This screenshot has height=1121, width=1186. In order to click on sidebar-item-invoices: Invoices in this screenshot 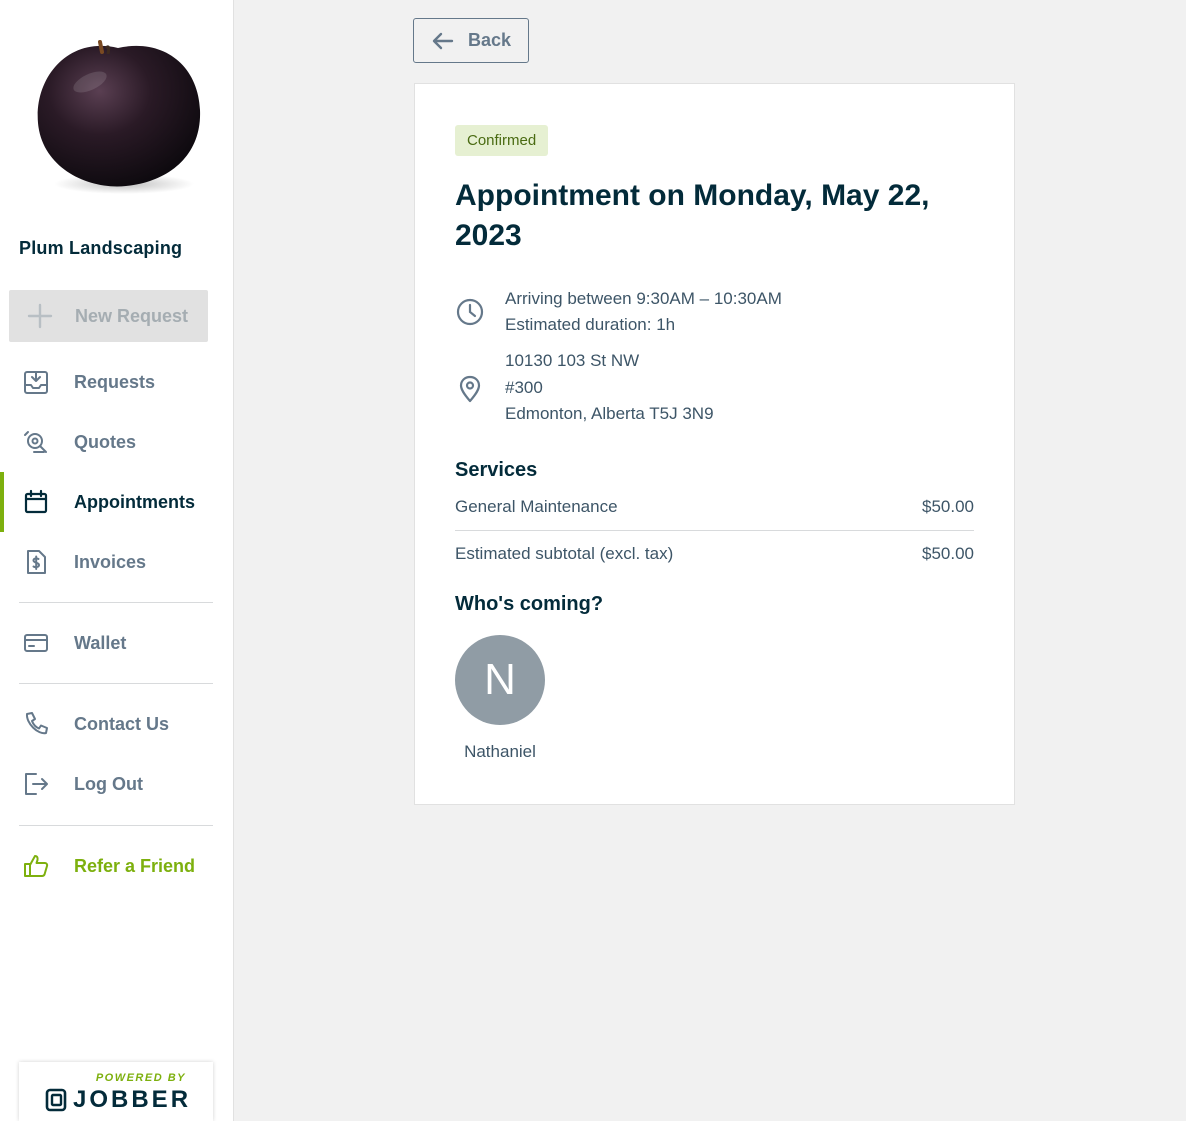, I will do `click(116, 562)`.